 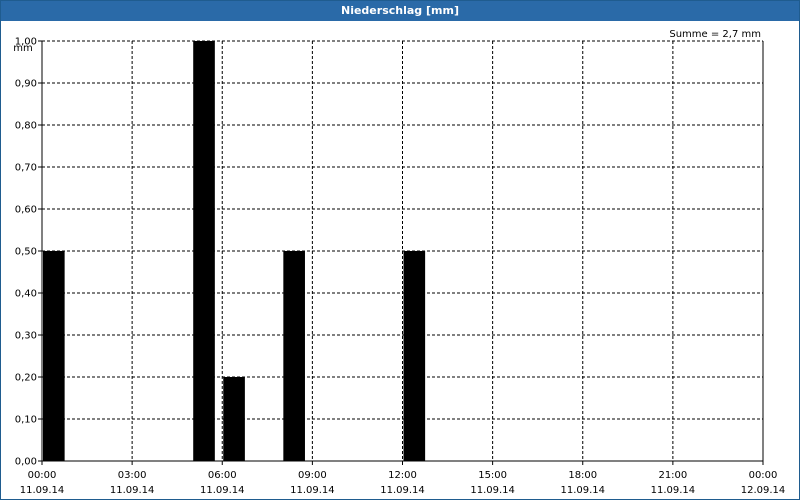 What do you see at coordinates (763, 490) in the screenshot?
I see `x-tick-date: 12.09.14` at bounding box center [763, 490].